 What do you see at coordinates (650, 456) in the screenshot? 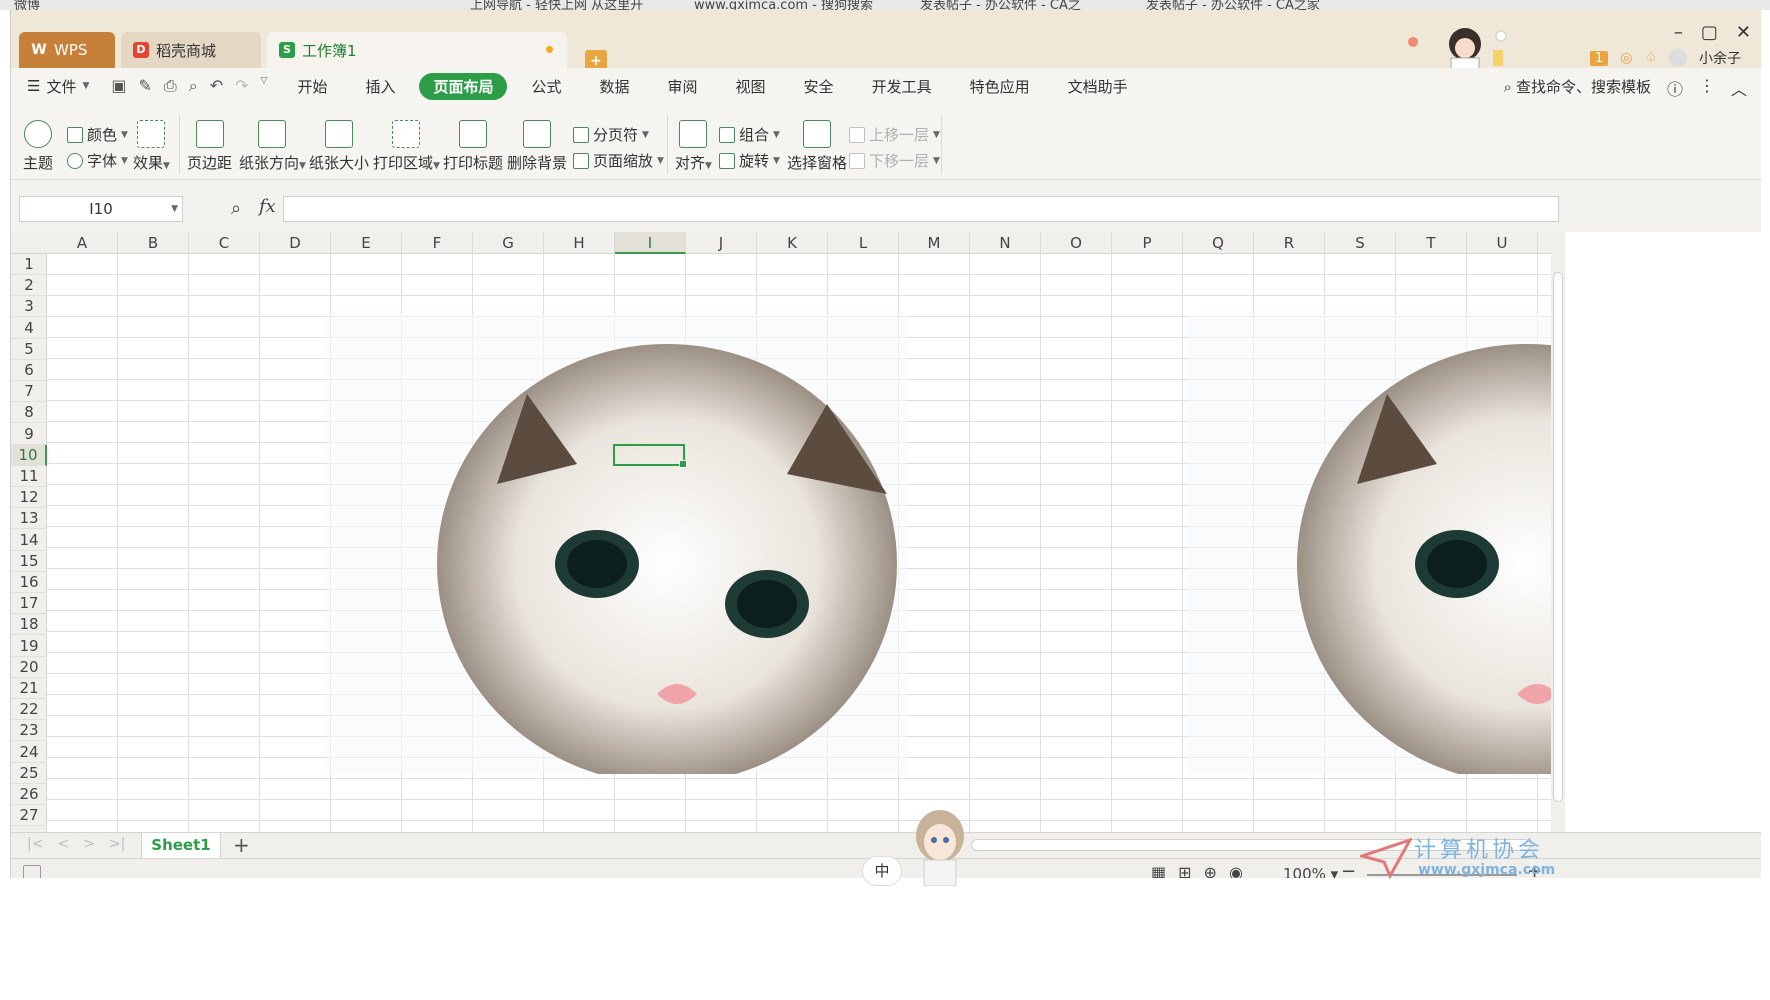
I see `active-cell-i10` at bounding box center [650, 456].